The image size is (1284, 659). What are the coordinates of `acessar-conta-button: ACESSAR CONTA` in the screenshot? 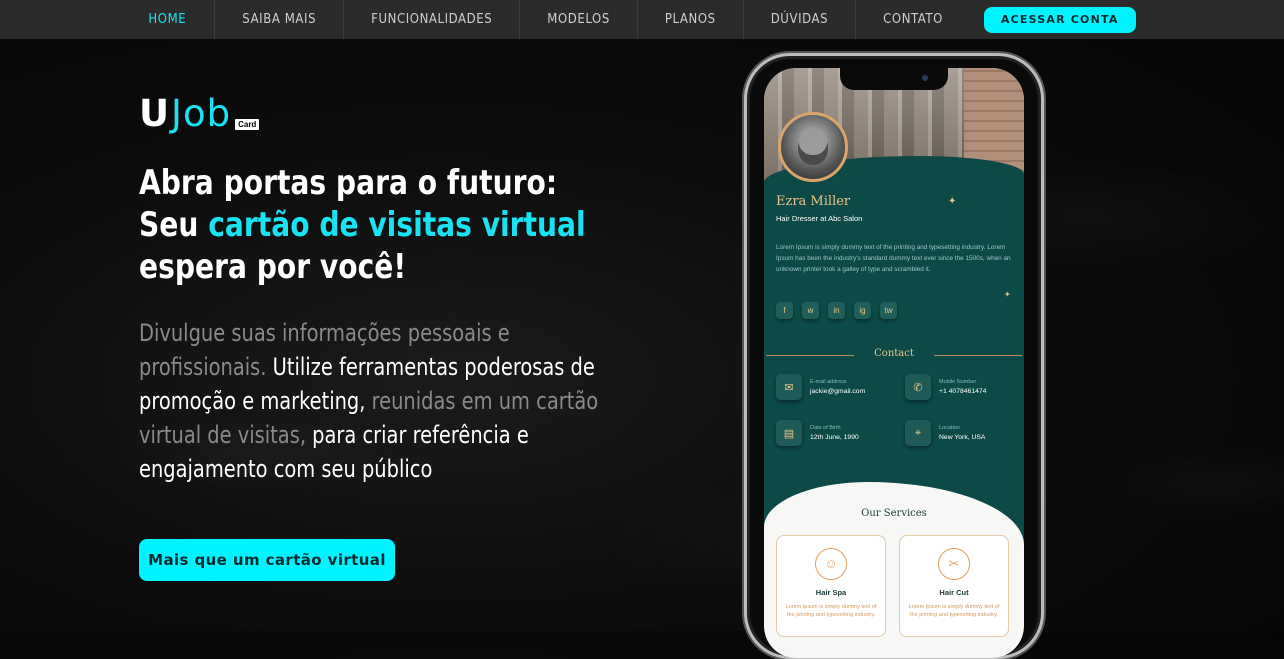 It's located at (1059, 19).